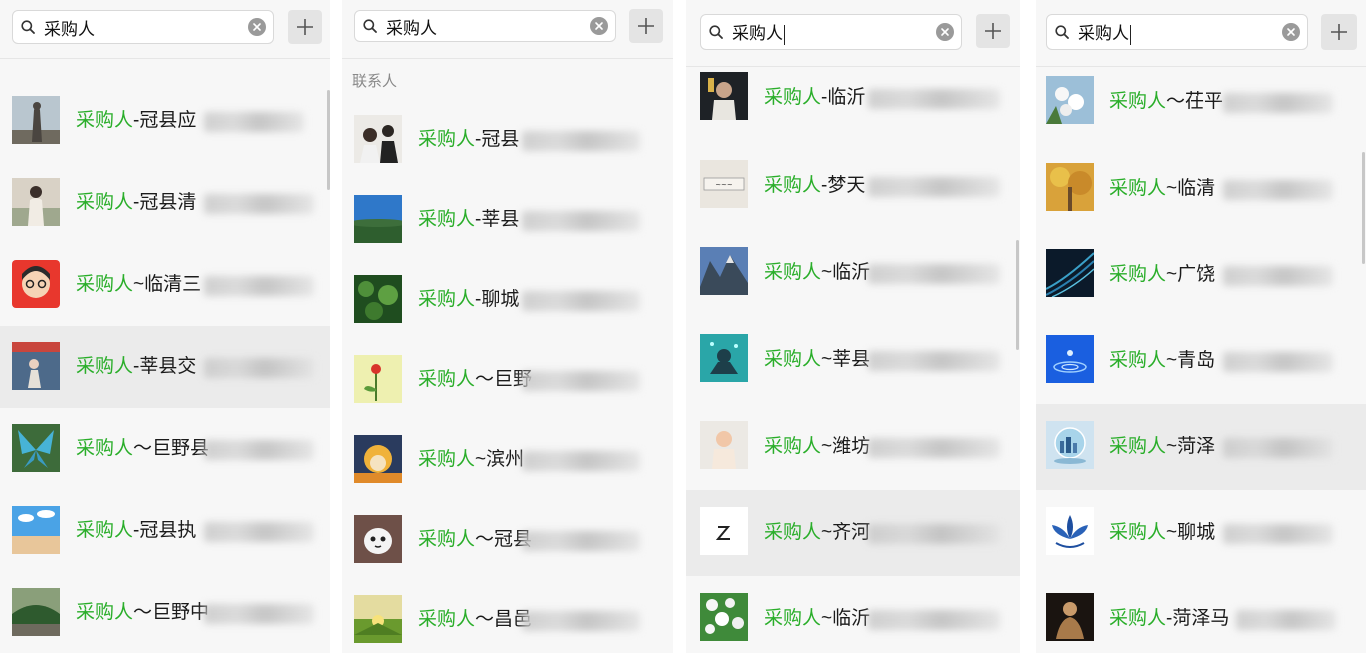 The height and width of the screenshot is (653, 1366). What do you see at coordinates (1166, 101) in the screenshot?
I see `contact-name: 采购人～茌平` at bounding box center [1166, 101].